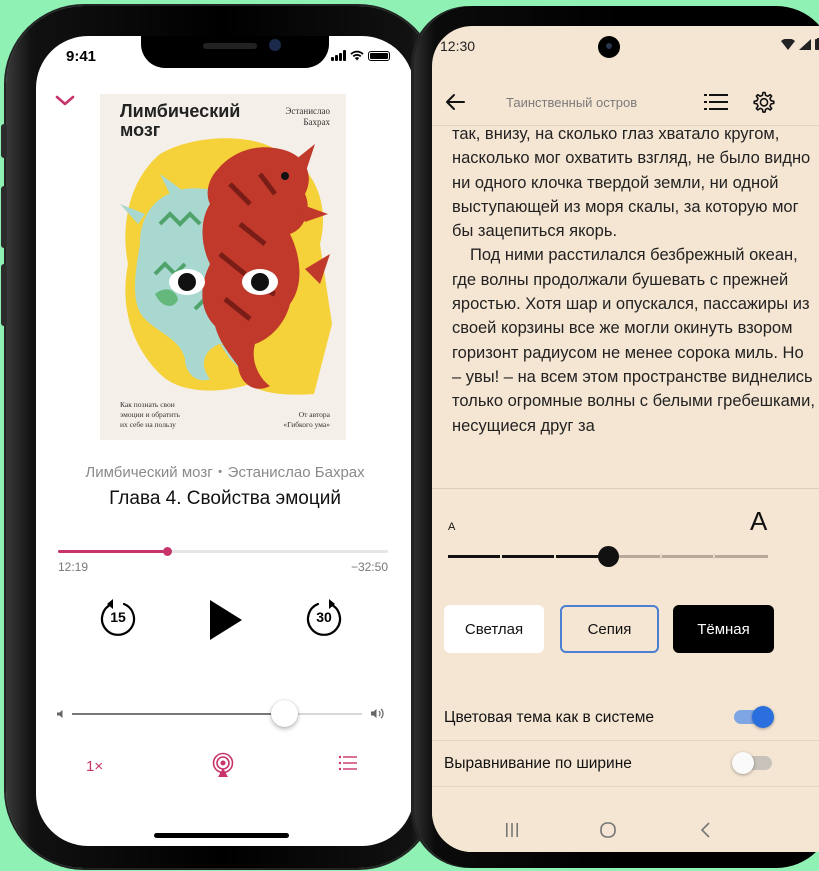  I want to click on font-size-slider, so click(608, 556).